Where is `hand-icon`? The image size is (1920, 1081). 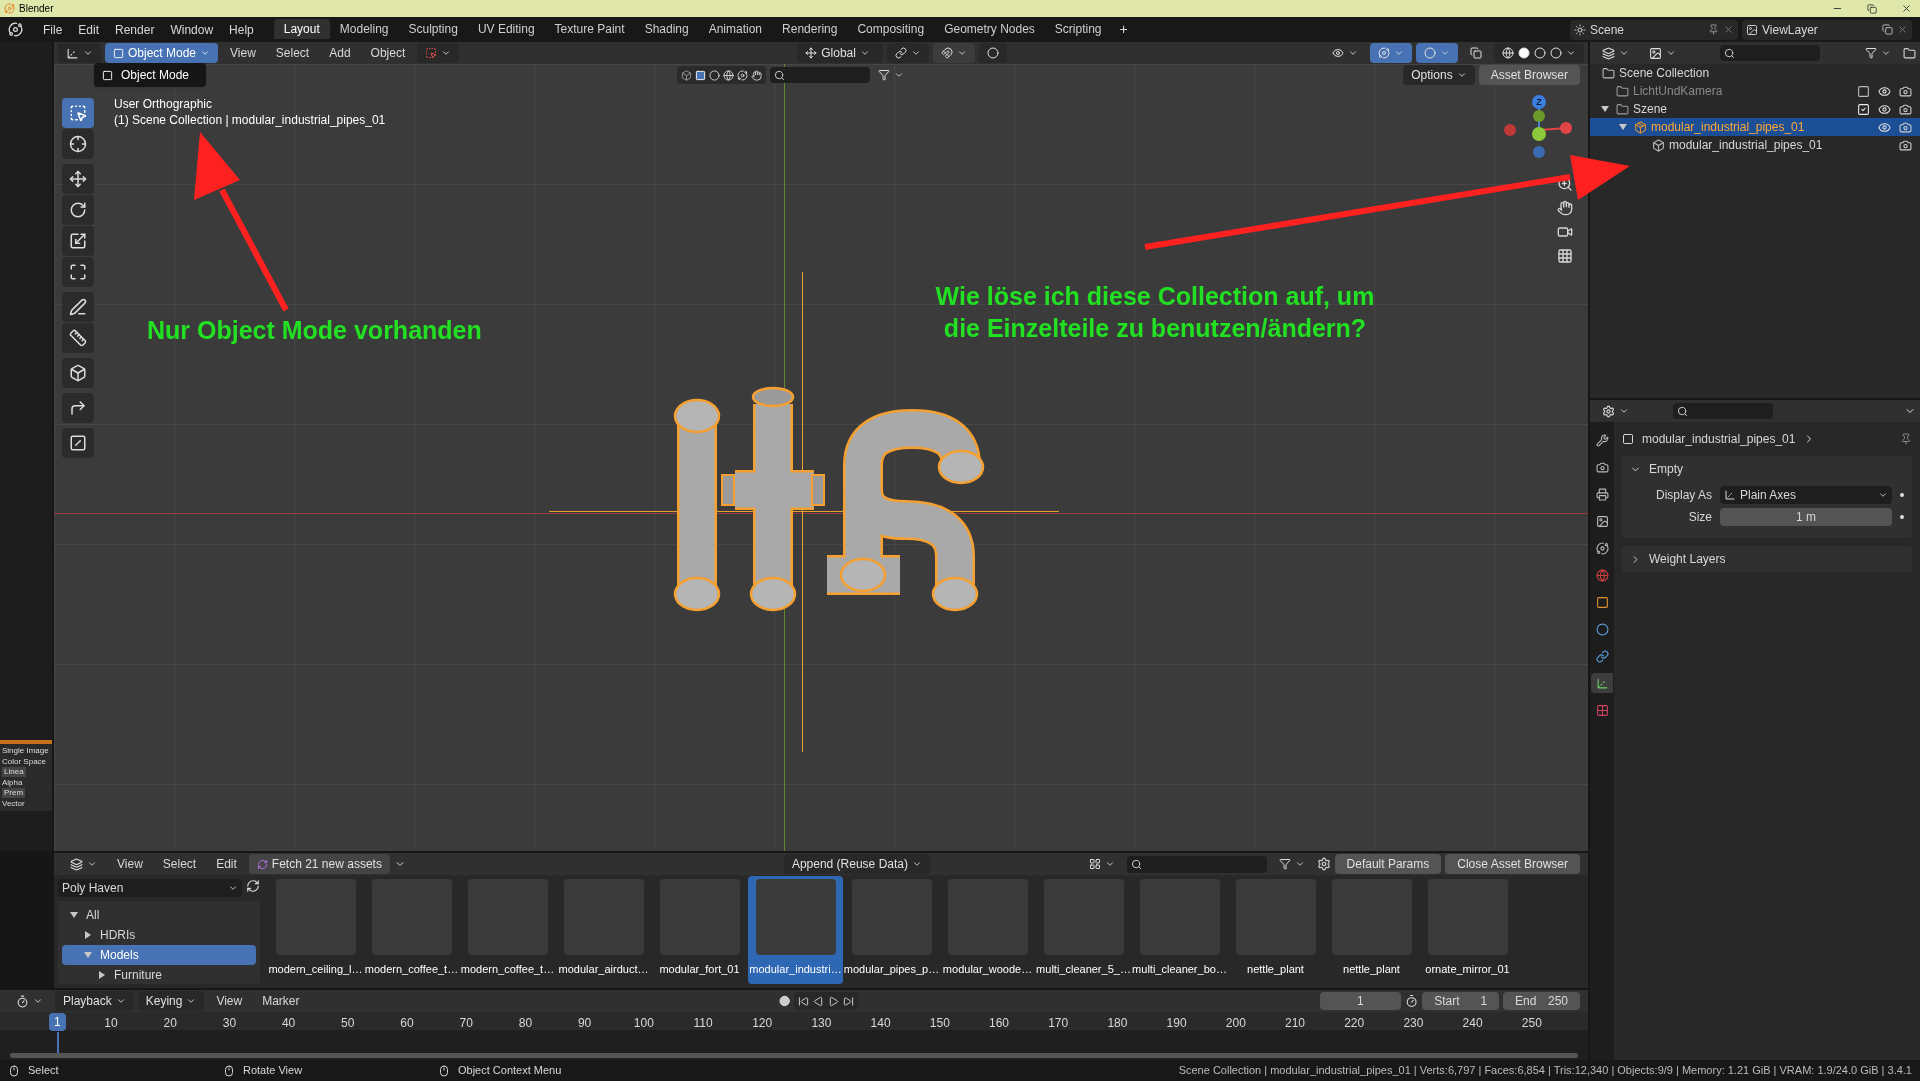
hand-icon is located at coordinates (1565, 208).